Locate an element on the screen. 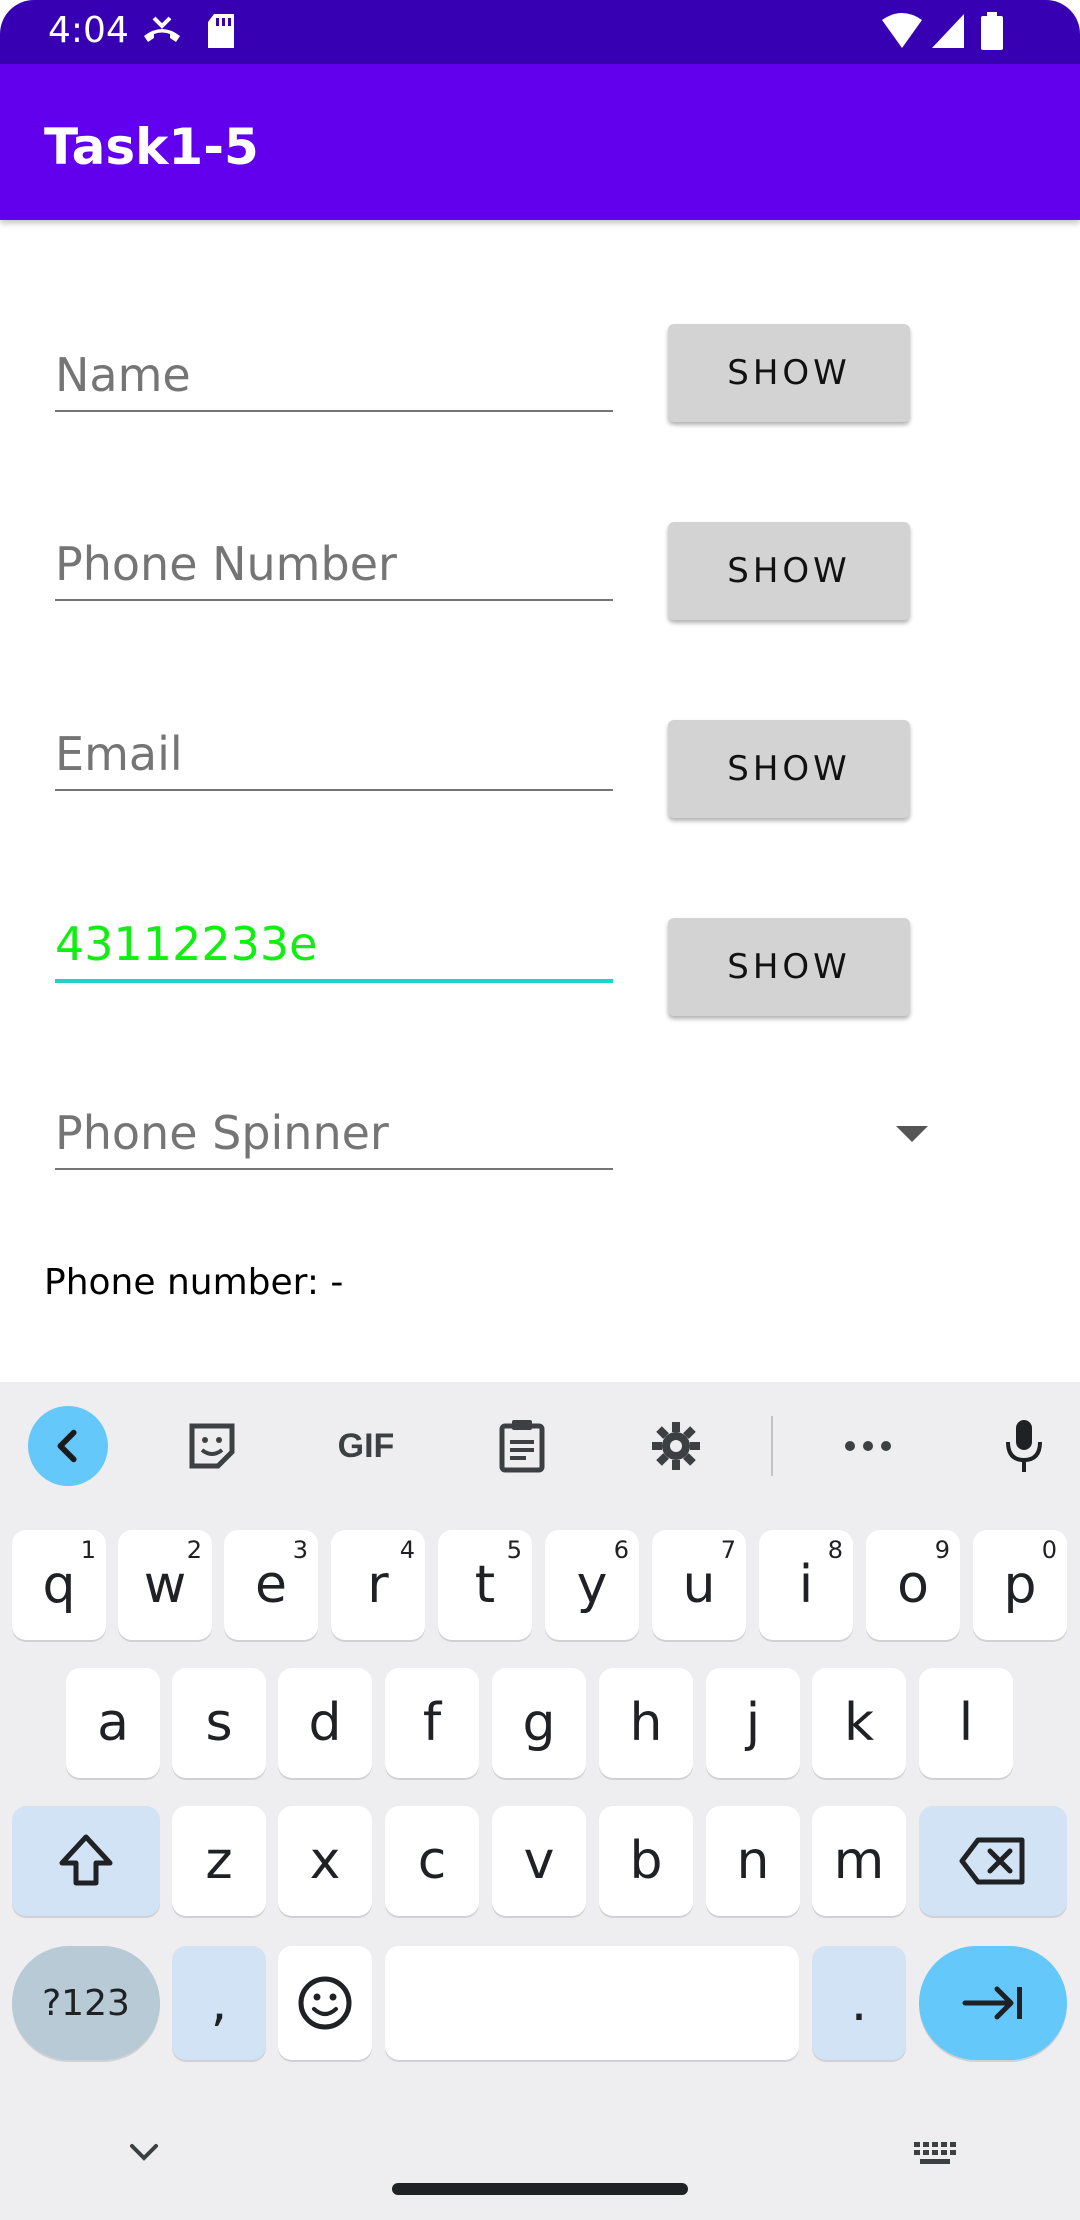  id-input-value: 43112233e is located at coordinates (186, 944).